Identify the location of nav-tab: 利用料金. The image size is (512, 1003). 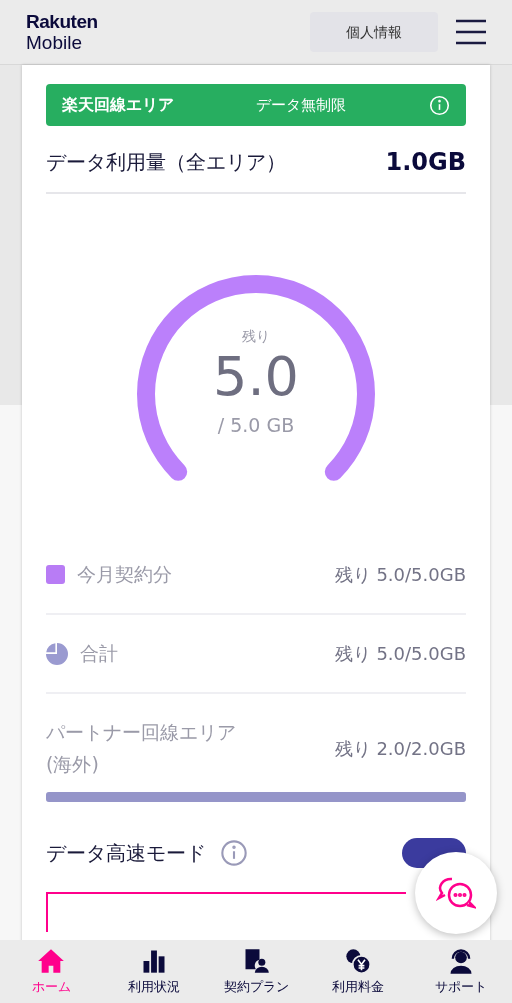
(358, 971).